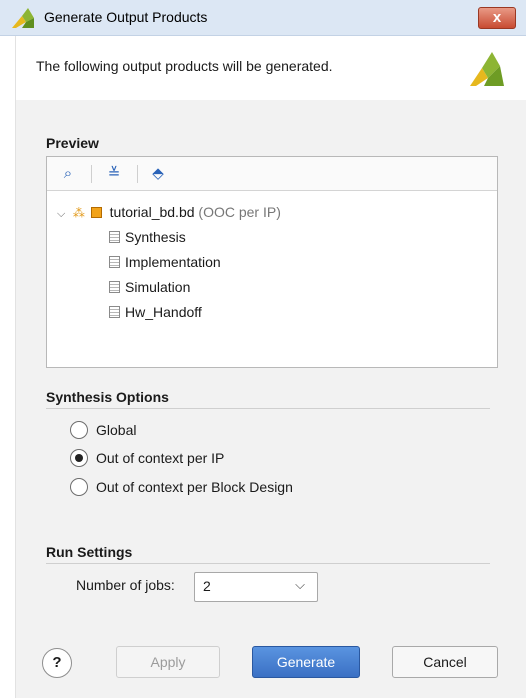  Describe the element at coordinates (306, 662) in the screenshot. I see `generate-button: Generate` at that location.